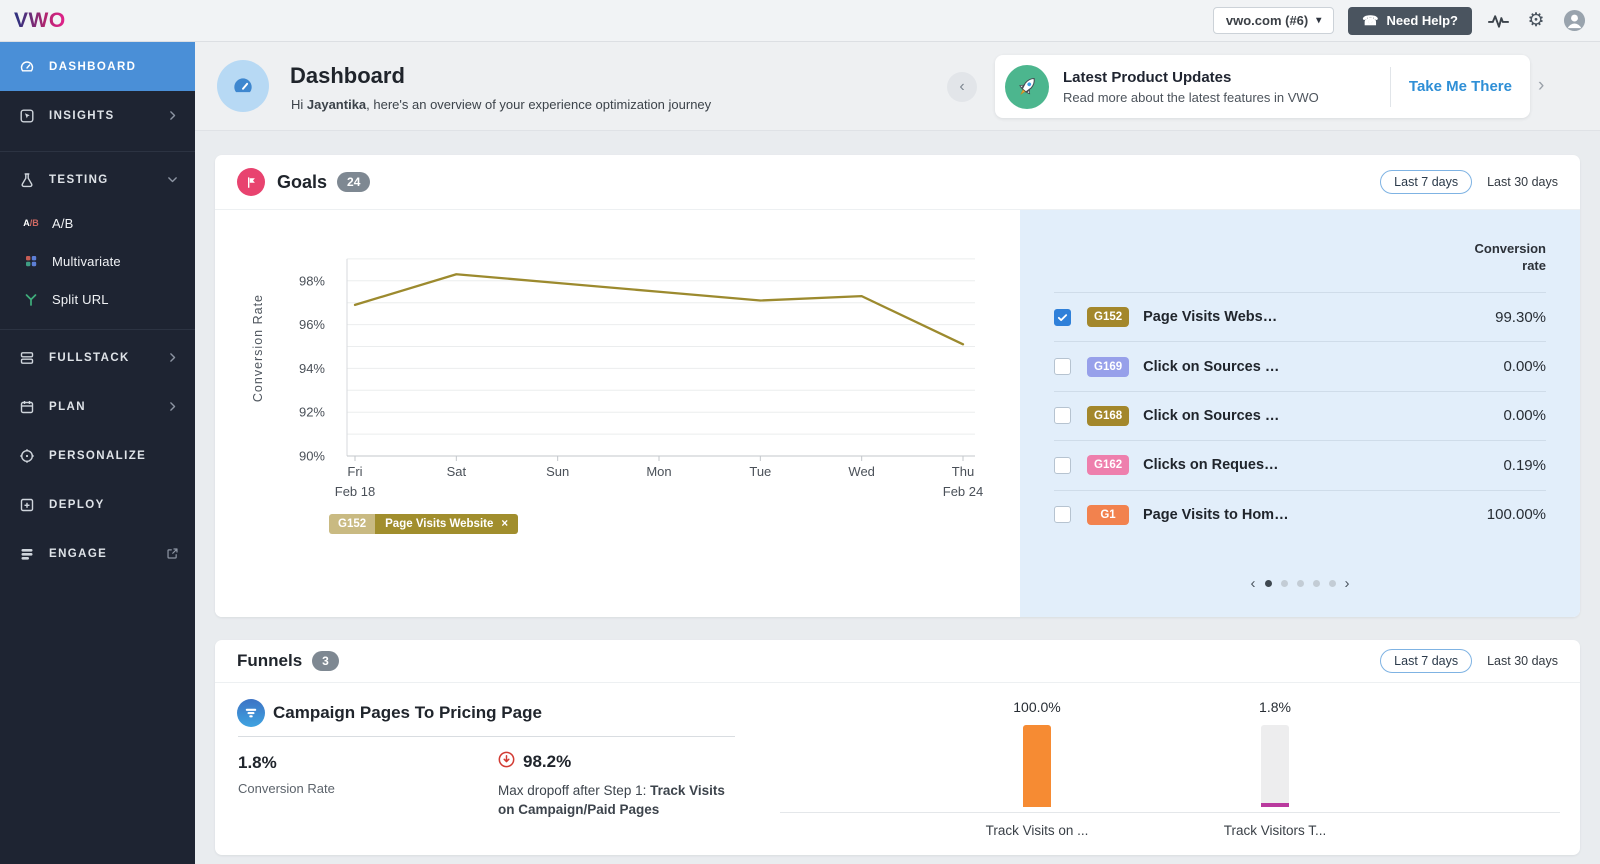  I want to click on remove-series-icon: ×, so click(504, 524).